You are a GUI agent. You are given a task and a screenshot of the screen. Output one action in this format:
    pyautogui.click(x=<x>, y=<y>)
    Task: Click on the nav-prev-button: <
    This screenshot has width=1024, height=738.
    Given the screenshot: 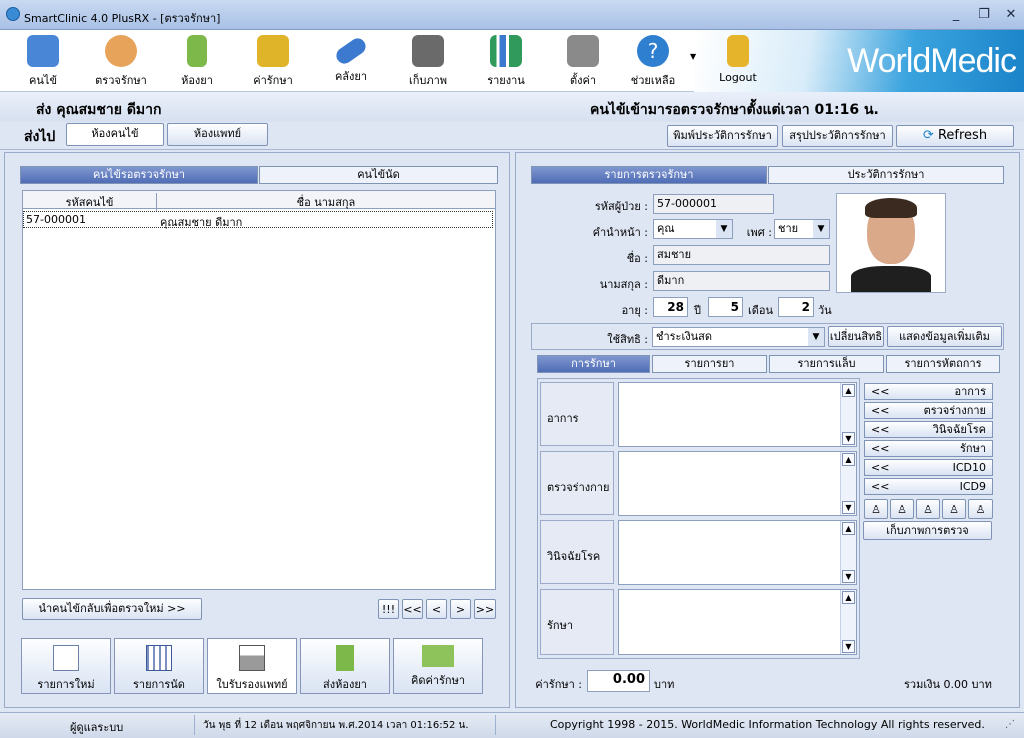 What is the action you would take?
    pyautogui.click(x=436, y=609)
    